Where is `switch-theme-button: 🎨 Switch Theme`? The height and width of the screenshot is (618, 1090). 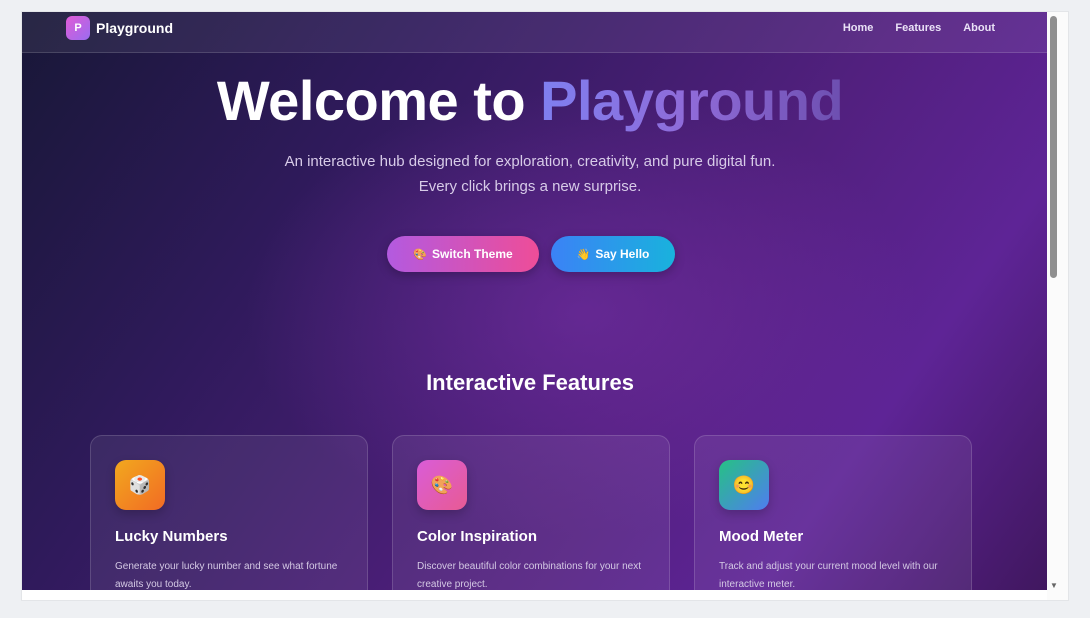
switch-theme-button: 🎨 Switch Theme is located at coordinates (463, 254).